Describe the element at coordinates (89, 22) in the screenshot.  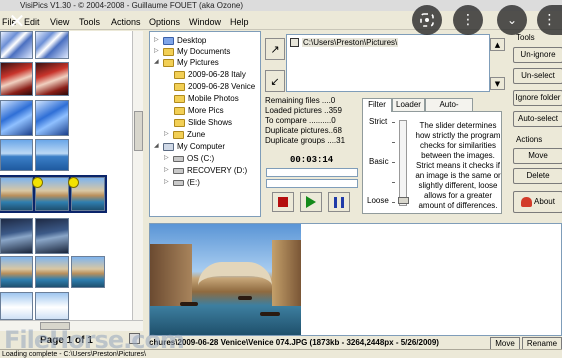
I see `menu-tools: Tools` at that location.